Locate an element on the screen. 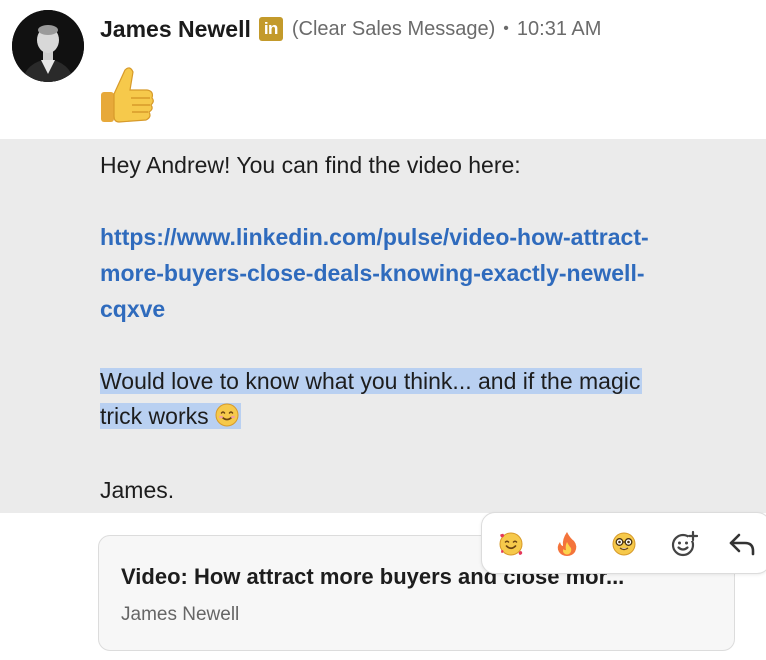 This screenshot has height=660, width=766. preview-author: James Newell is located at coordinates (180, 614).